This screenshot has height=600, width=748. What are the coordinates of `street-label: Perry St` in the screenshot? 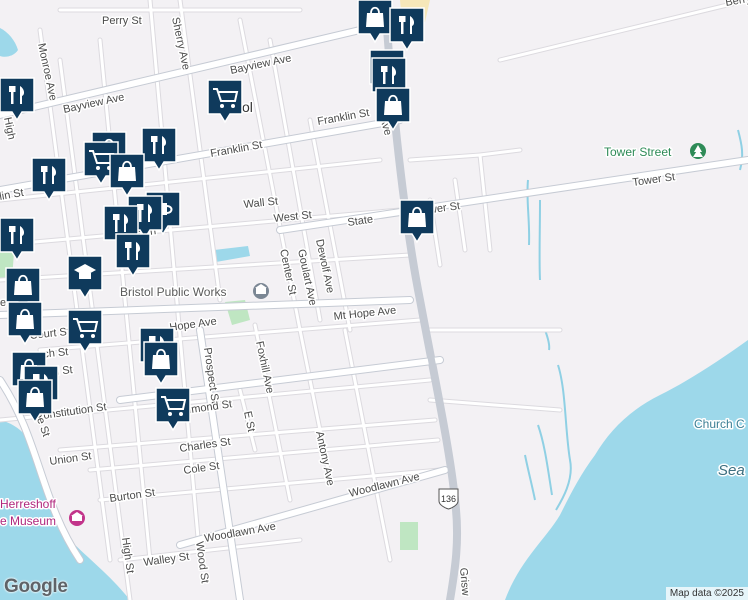 It's located at (122, 21).